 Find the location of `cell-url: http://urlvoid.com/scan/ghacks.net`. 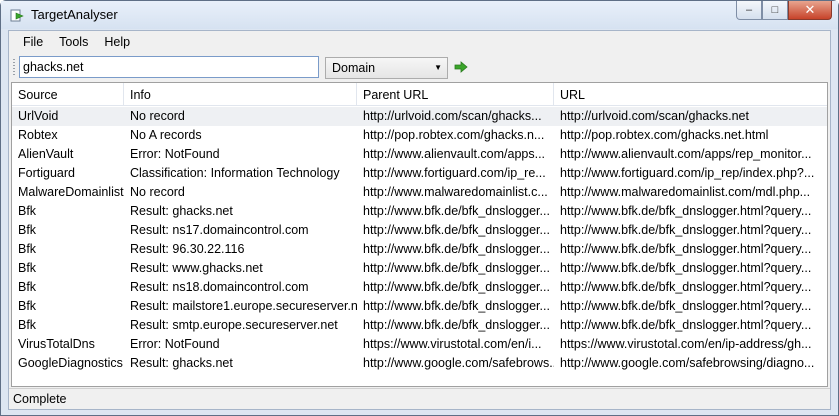

cell-url: http://urlvoid.com/scan/ghacks.net is located at coordinates (654, 116).